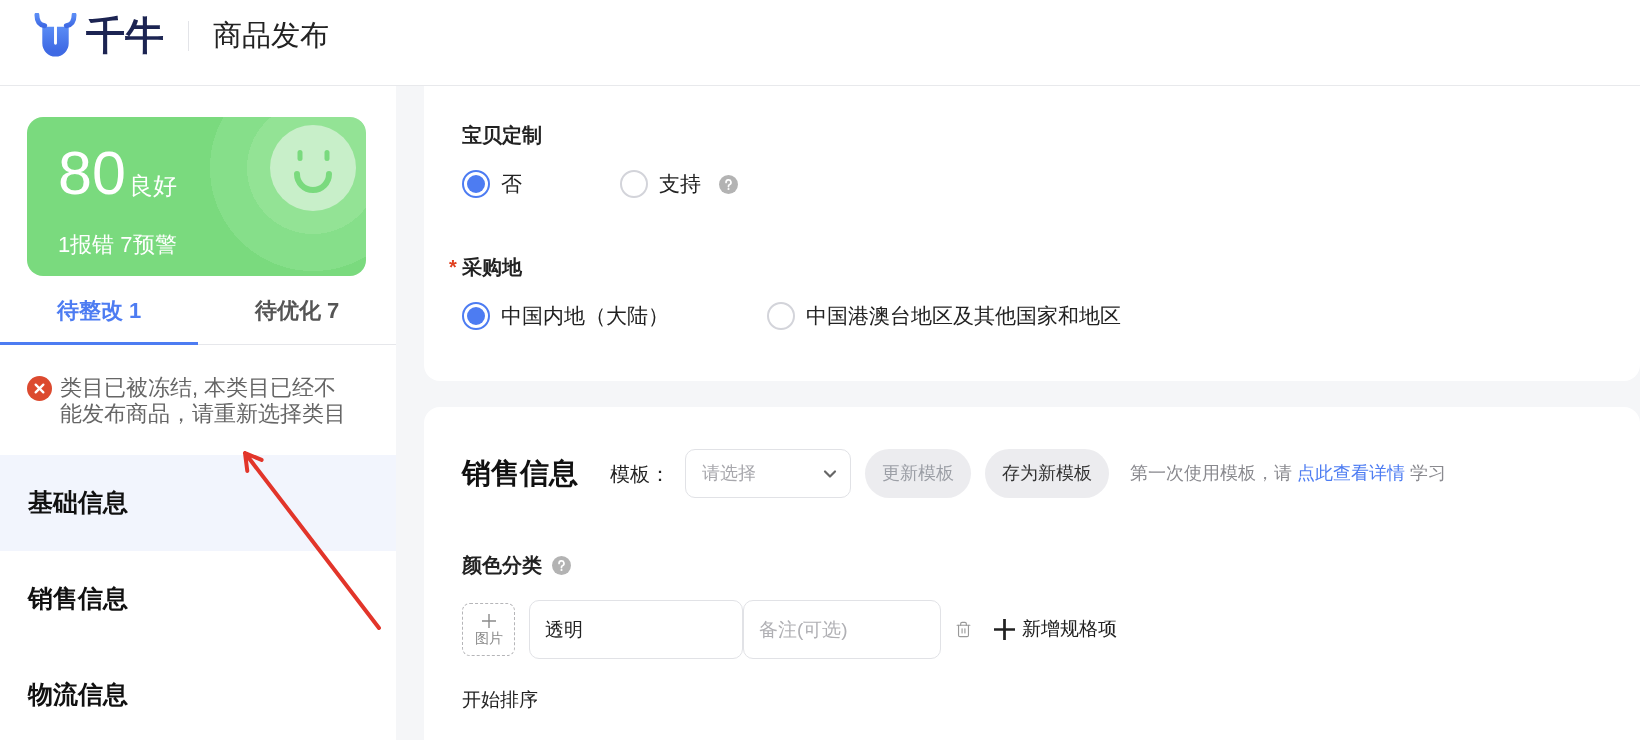 This screenshot has height=740, width=1640. Describe the element at coordinates (963, 629) in the screenshot. I see `trash-icon` at that location.